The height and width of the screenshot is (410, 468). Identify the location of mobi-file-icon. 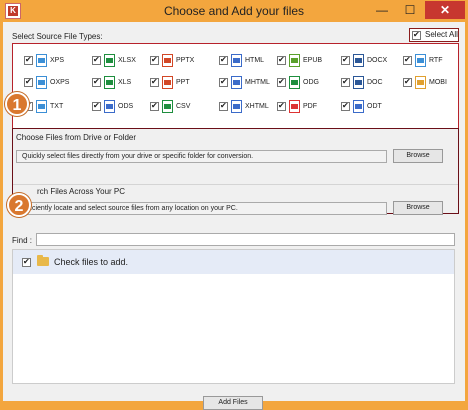
(420, 82).